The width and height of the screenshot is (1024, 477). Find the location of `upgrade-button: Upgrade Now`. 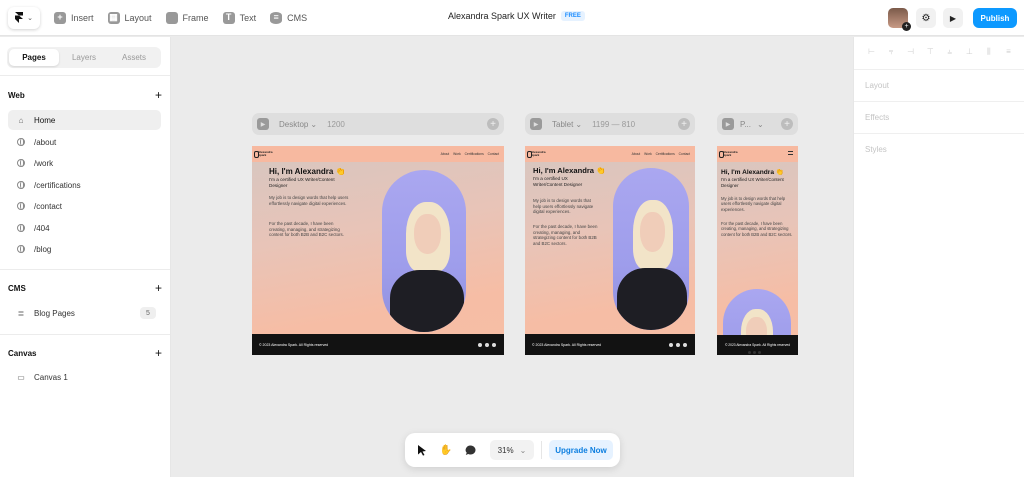

upgrade-button: Upgrade Now is located at coordinates (581, 450).